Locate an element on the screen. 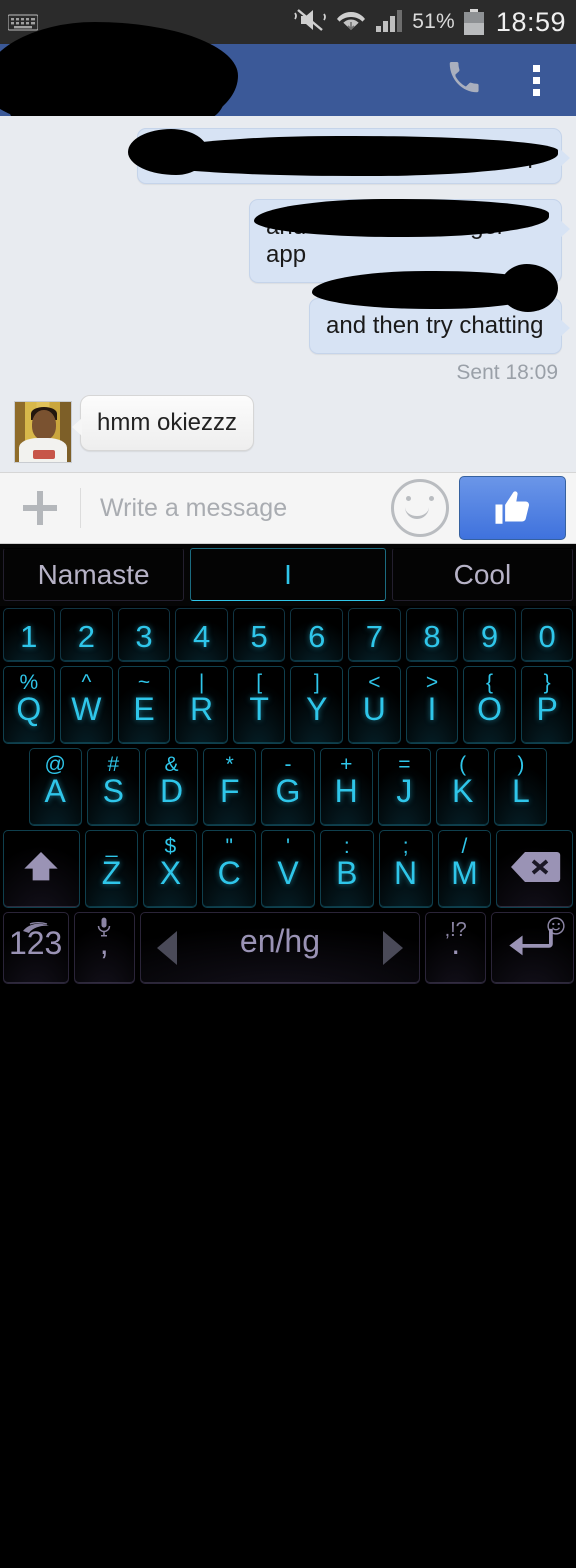  key-alt-label: # is located at coordinates (113, 764).